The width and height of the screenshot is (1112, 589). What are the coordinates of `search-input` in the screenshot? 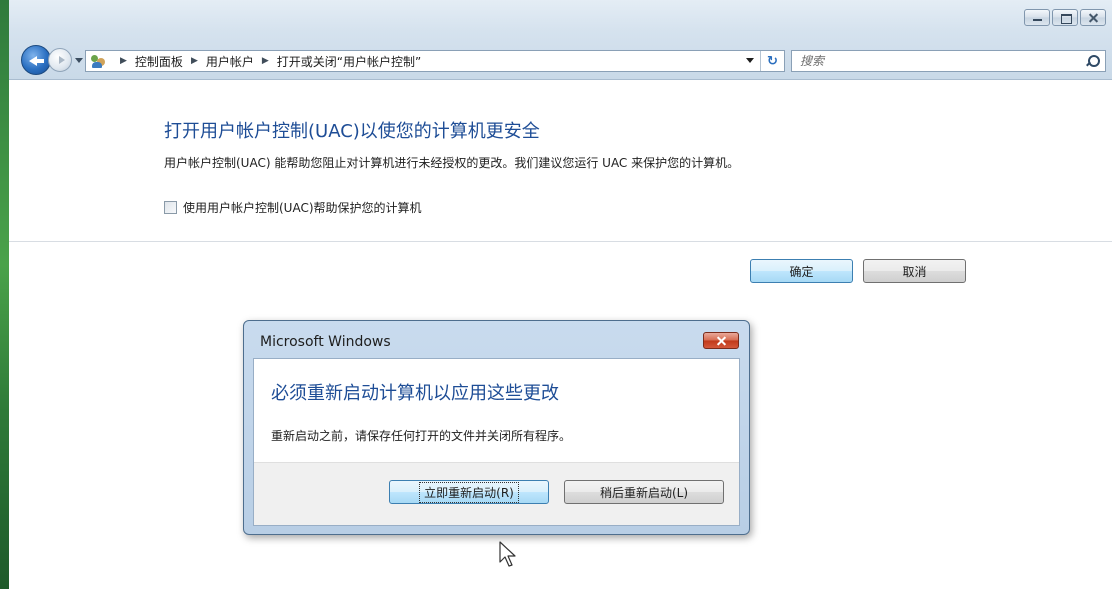 It's located at (935, 61).